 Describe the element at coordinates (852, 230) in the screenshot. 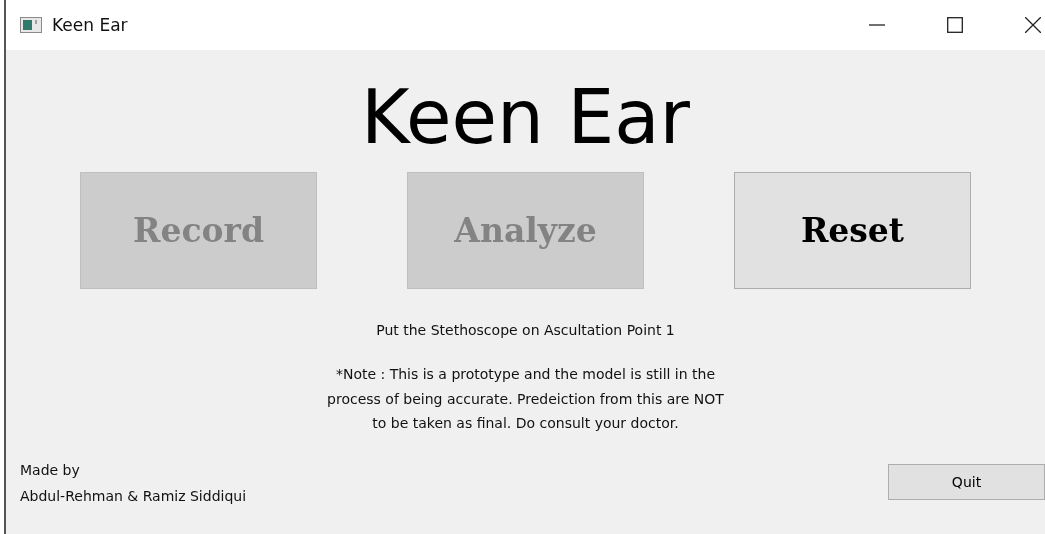

I see `action-button: Reset` at that location.